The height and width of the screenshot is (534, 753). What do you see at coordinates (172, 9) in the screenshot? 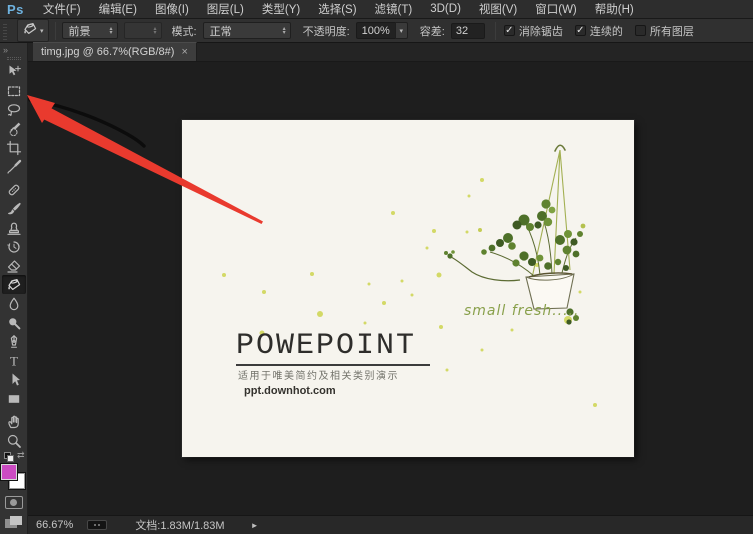
I see `menu-item-image: 图像(I)` at bounding box center [172, 9].